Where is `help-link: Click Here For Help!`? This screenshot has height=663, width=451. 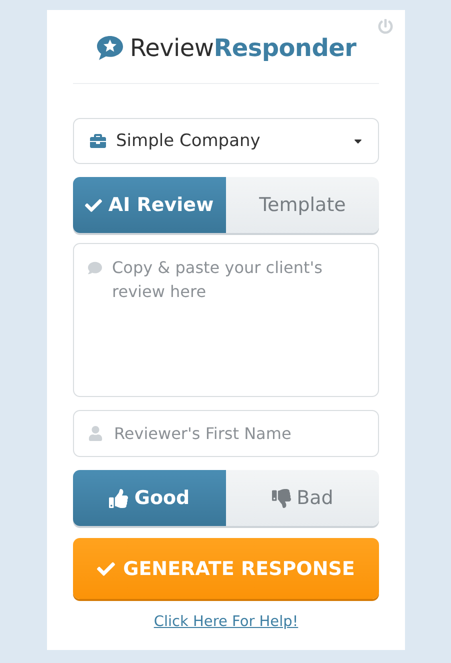
help-link: Click Here For Help! is located at coordinates (226, 622).